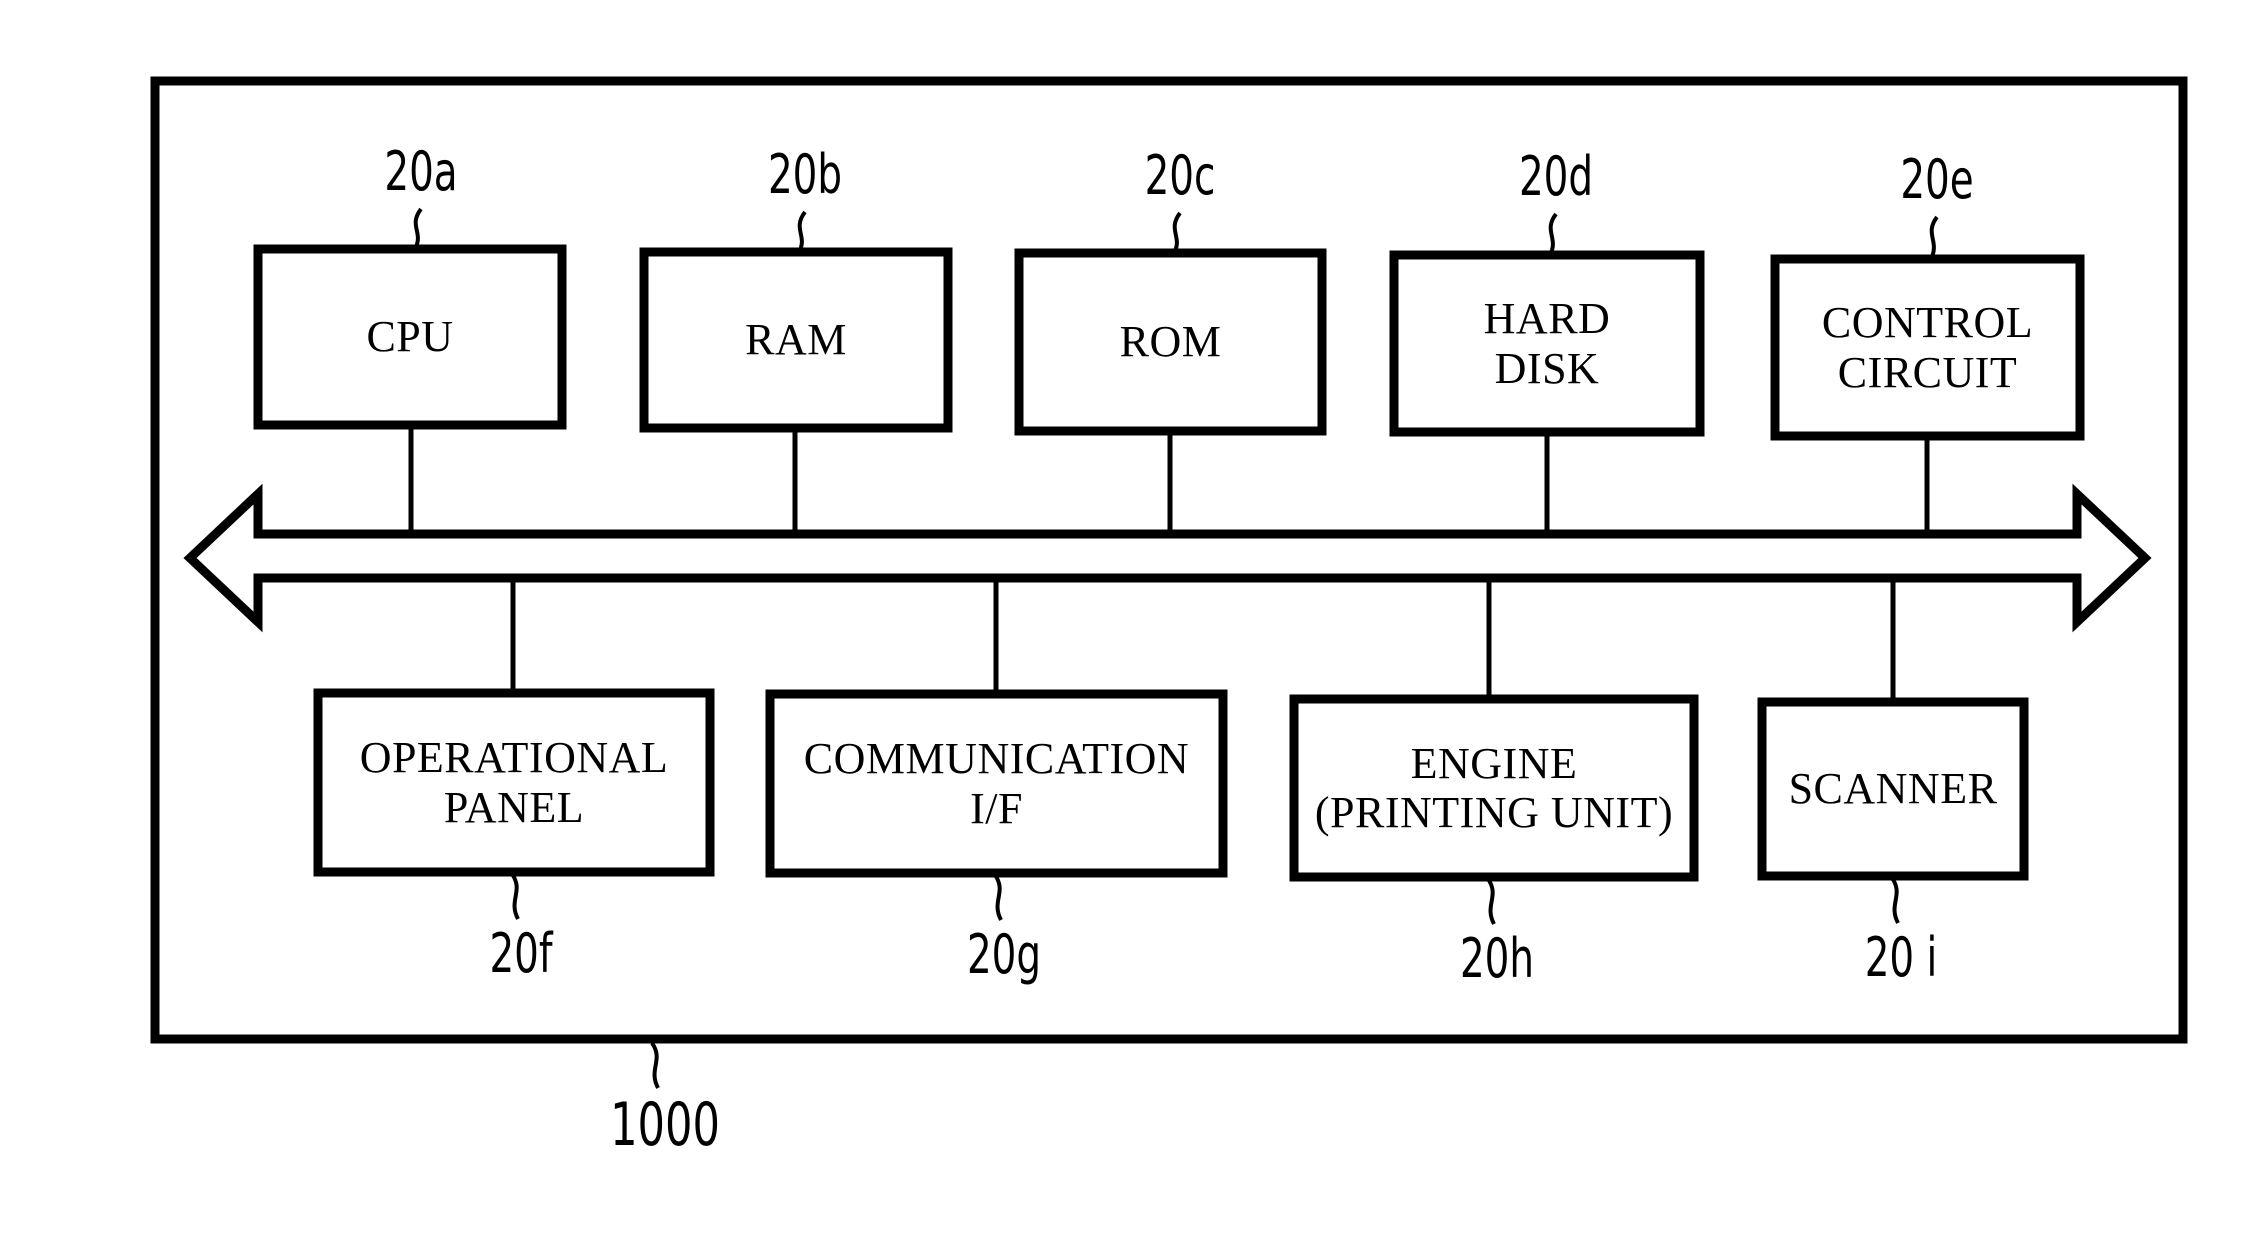 This screenshot has width=2246, height=1257. What do you see at coordinates (418, 228) in the screenshot?
I see `leader-20a` at bounding box center [418, 228].